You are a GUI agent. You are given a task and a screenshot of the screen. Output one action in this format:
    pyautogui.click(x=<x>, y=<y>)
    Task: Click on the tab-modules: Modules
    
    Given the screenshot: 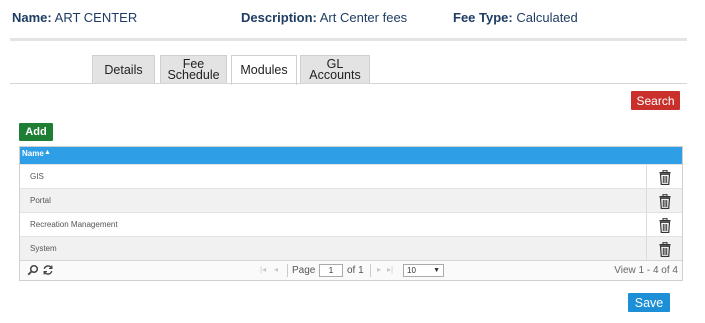 What is the action you would take?
    pyautogui.click(x=264, y=70)
    